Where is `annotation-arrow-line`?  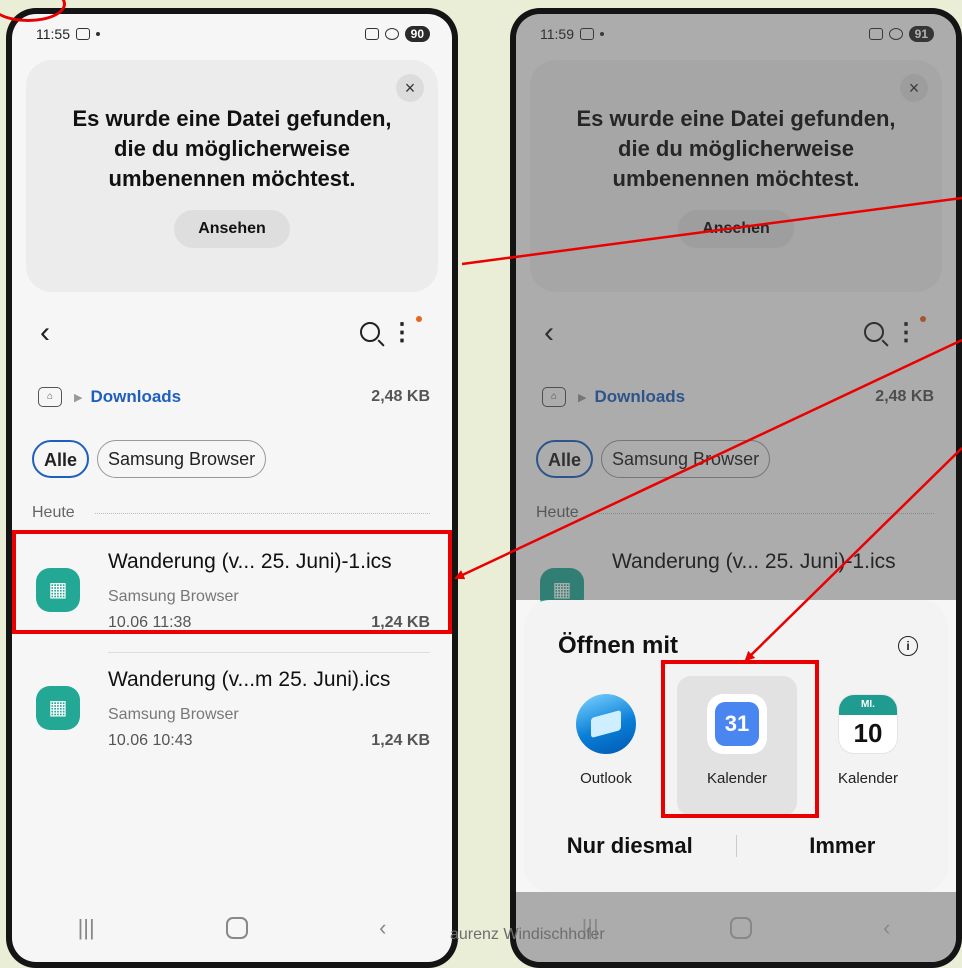 annotation-arrow-line is located at coordinates (711, 231).